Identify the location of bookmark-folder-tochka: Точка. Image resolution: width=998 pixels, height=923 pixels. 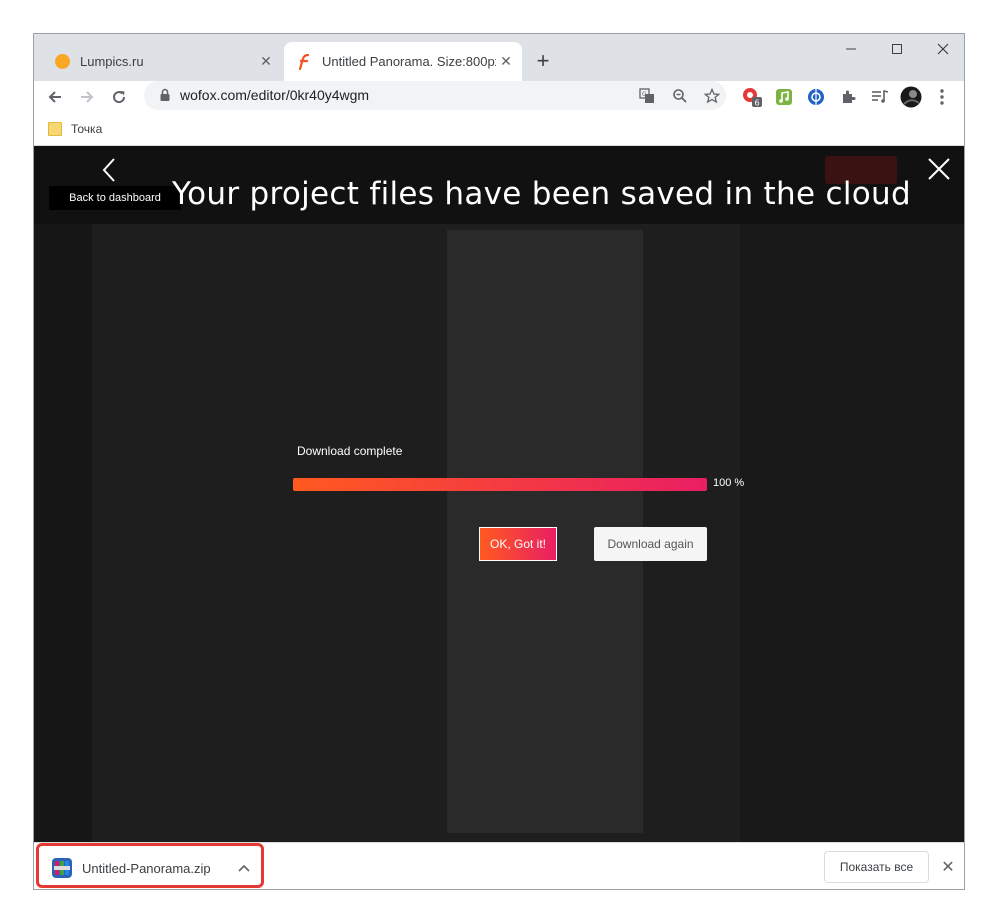
(75, 129).